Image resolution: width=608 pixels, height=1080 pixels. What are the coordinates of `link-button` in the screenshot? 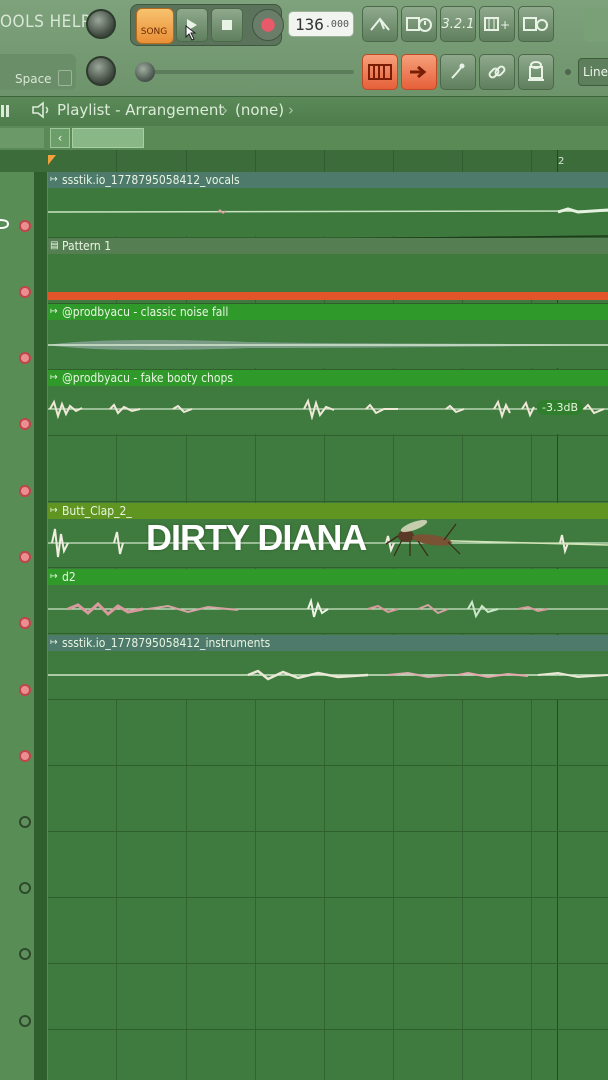 It's located at (497, 72).